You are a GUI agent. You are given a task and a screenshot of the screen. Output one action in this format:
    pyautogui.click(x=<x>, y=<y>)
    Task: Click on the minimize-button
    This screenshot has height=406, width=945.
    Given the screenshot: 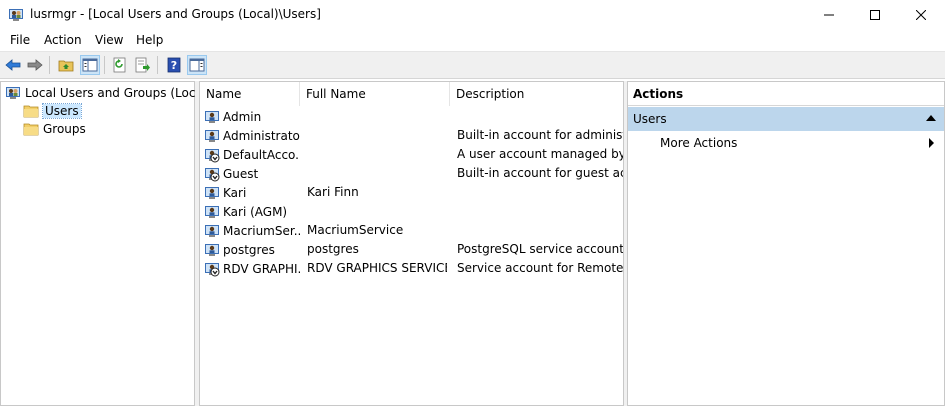 What is the action you would take?
    pyautogui.click(x=829, y=15)
    